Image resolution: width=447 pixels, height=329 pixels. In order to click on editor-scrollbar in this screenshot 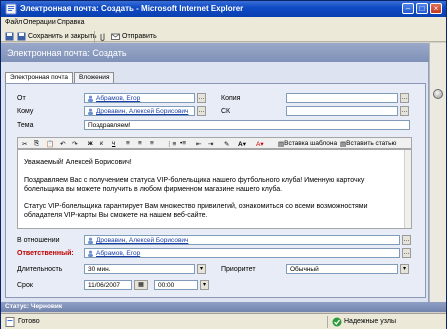, I will do `click(407, 189)`.